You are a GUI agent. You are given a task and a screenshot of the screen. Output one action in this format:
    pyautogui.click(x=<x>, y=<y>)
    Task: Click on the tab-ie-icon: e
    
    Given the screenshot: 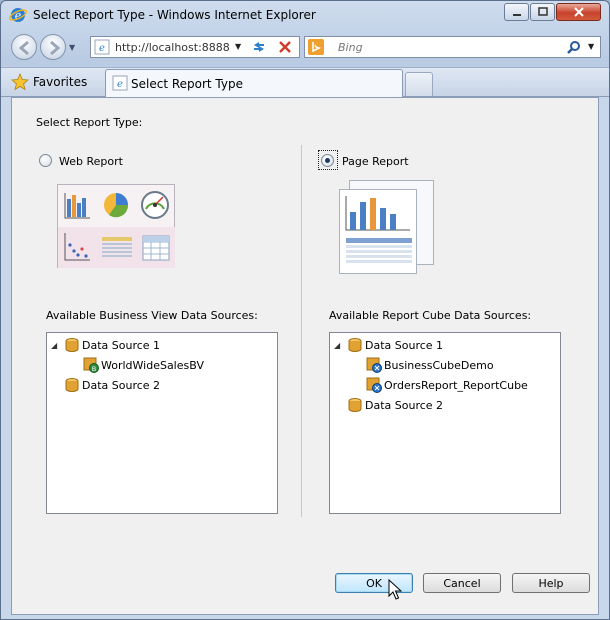 What is the action you would take?
    pyautogui.click(x=120, y=83)
    